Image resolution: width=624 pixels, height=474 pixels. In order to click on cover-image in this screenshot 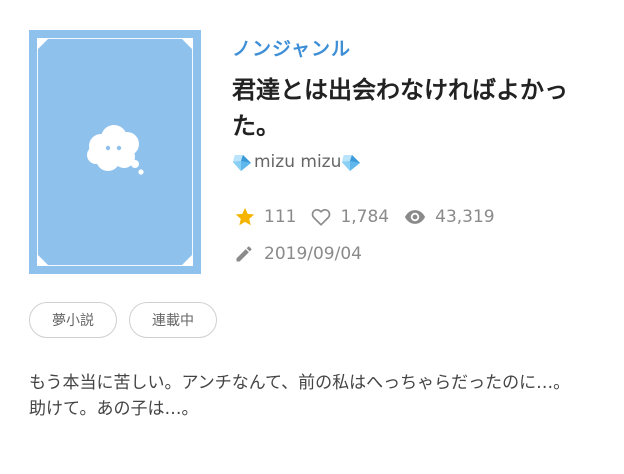, I will do `click(115, 152)`.